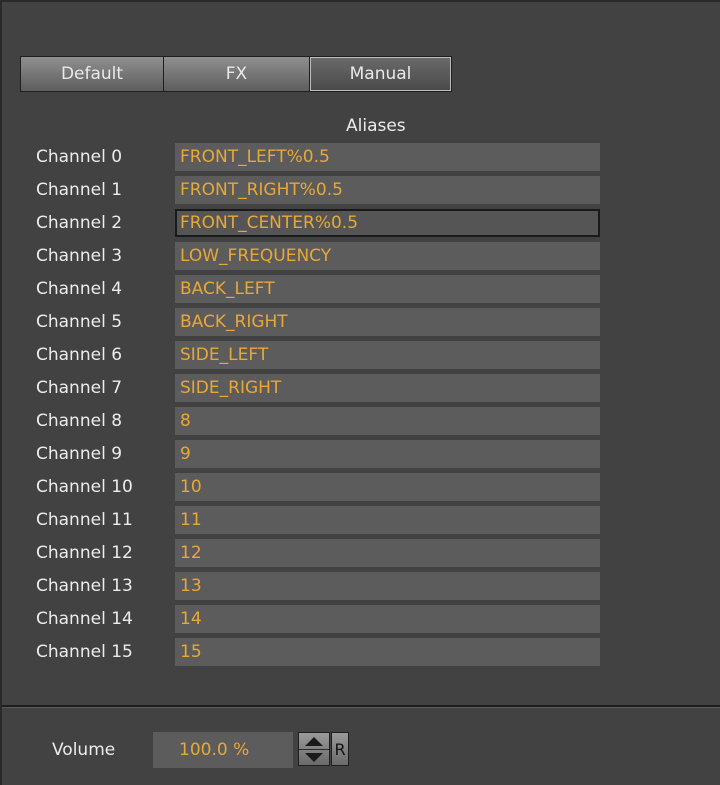 This screenshot has height=785, width=720. What do you see at coordinates (387, 421) in the screenshot?
I see `channel-alias-field: 8` at bounding box center [387, 421].